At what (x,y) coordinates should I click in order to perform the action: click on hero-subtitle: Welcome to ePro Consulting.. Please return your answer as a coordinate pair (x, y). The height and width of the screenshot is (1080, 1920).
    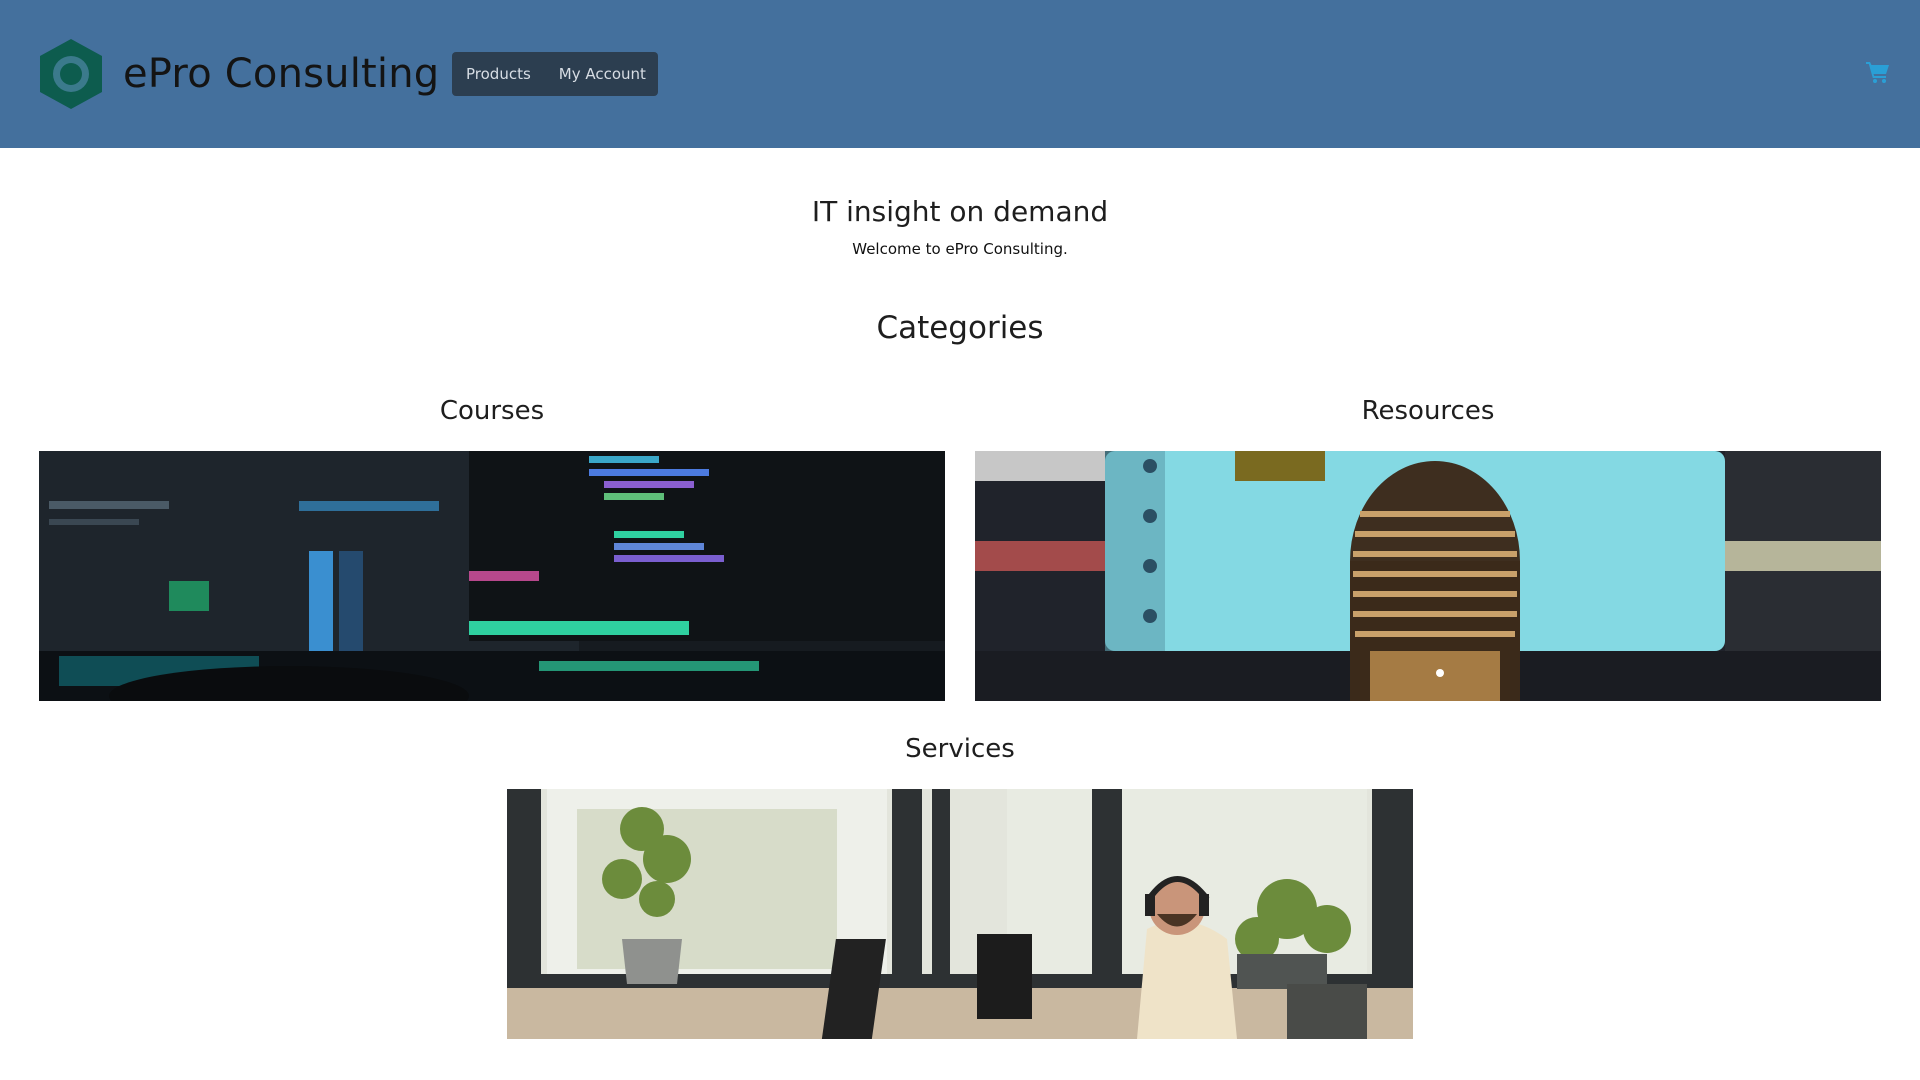
    Looking at the image, I should click on (960, 249).